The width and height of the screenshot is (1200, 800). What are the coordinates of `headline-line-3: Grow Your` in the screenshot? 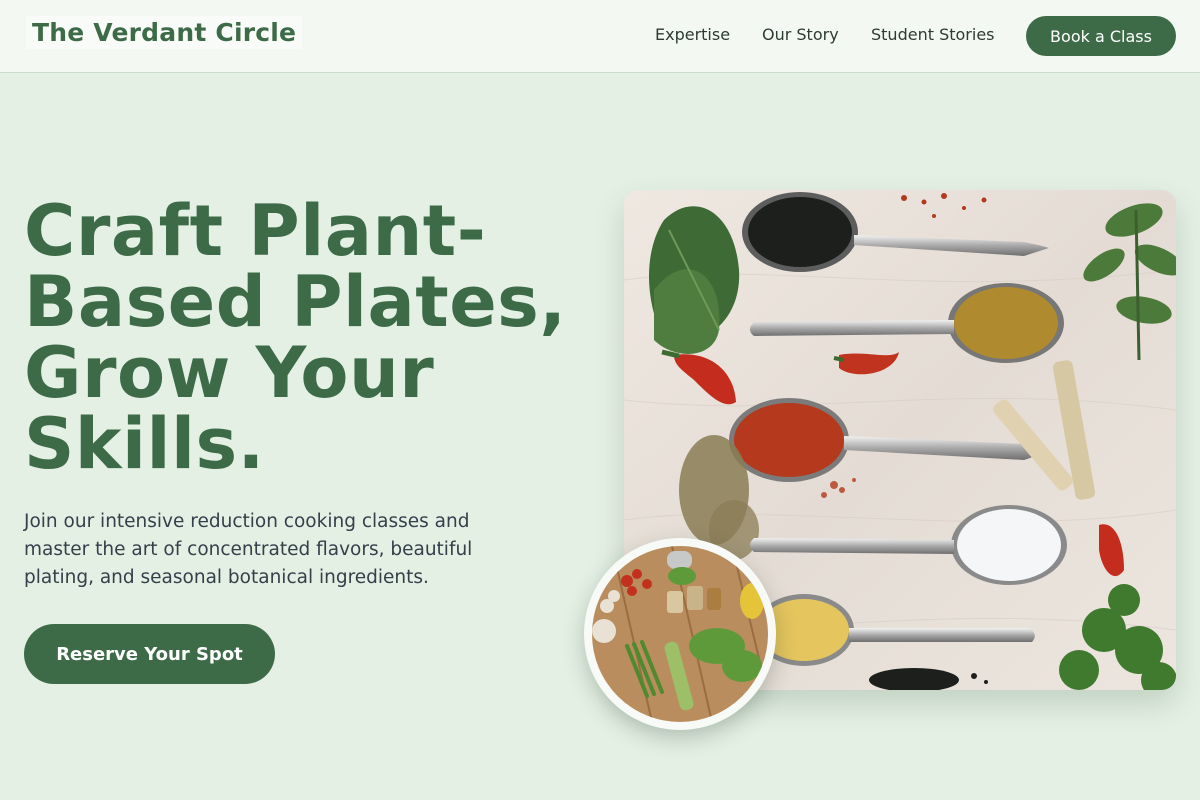 It's located at (229, 373).